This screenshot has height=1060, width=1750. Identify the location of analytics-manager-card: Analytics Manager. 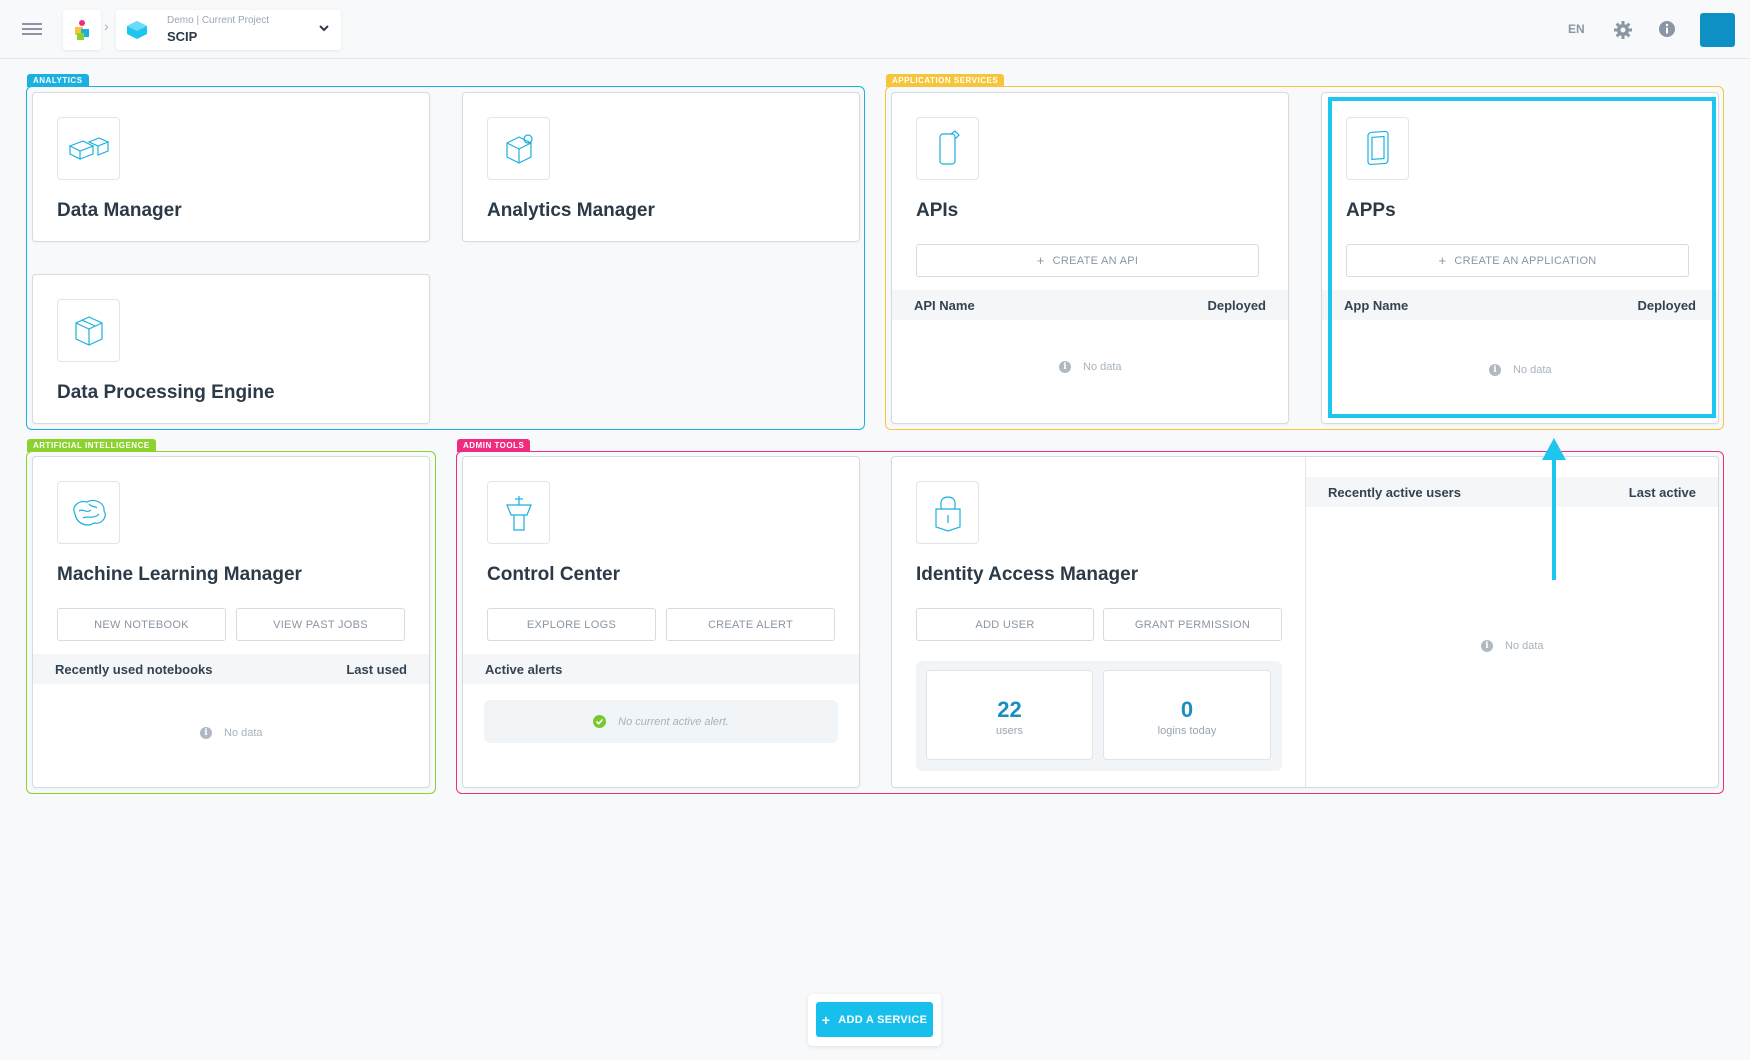
(661, 167).